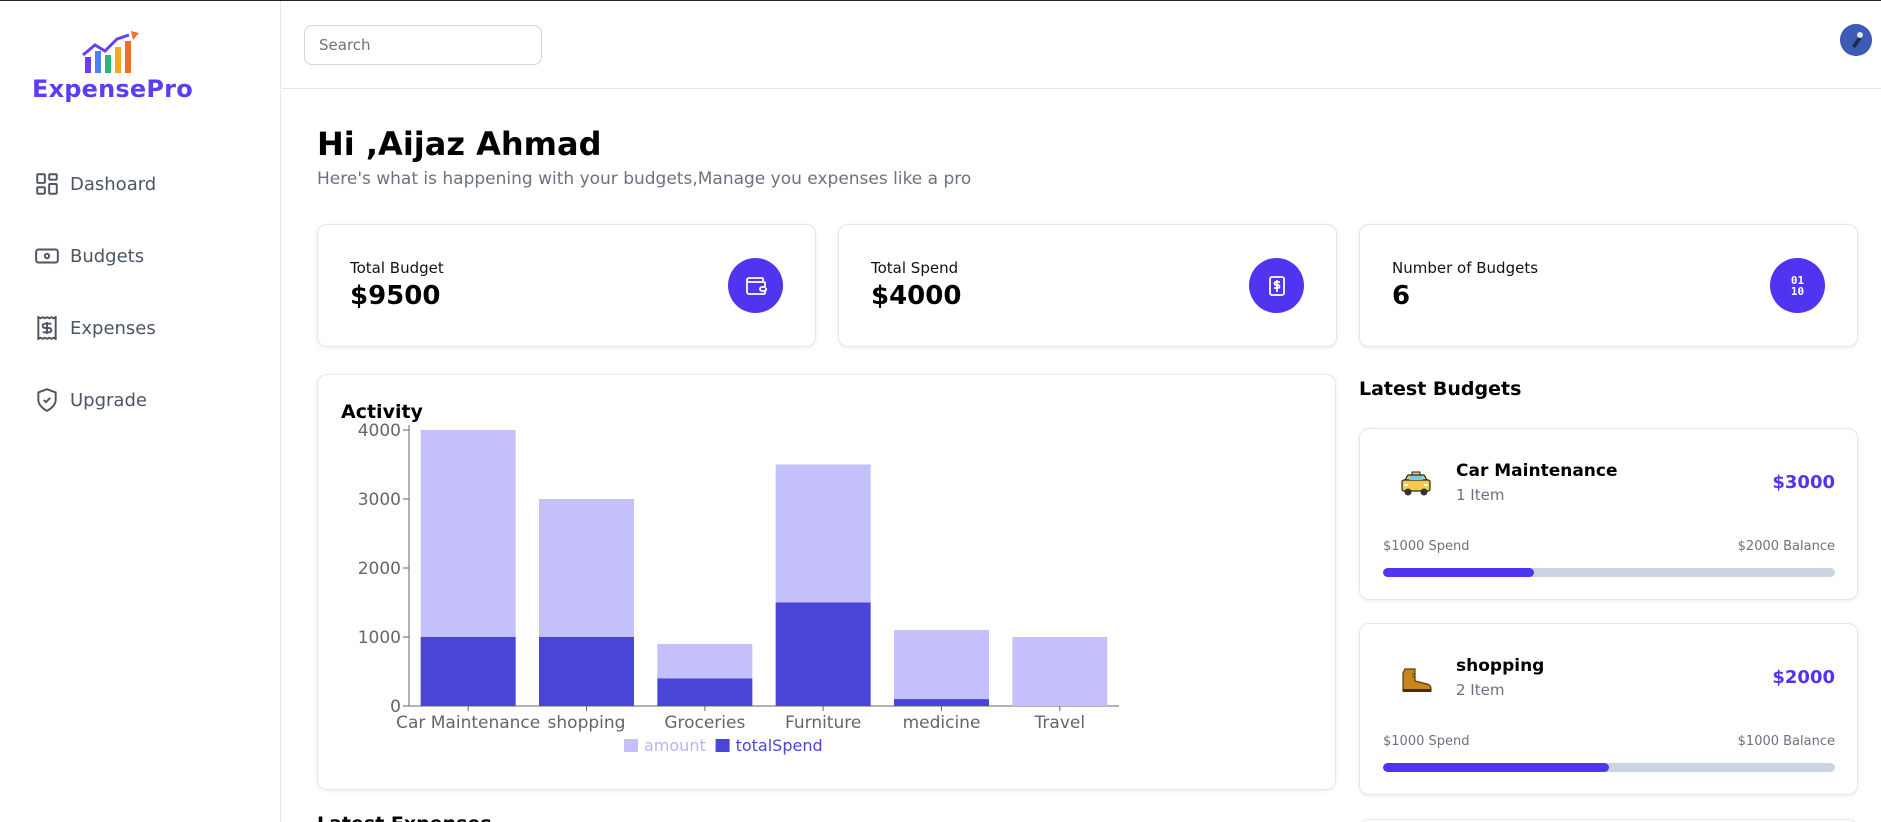 The image size is (1881, 822). I want to click on legend-label: totalSpend, so click(779, 745).